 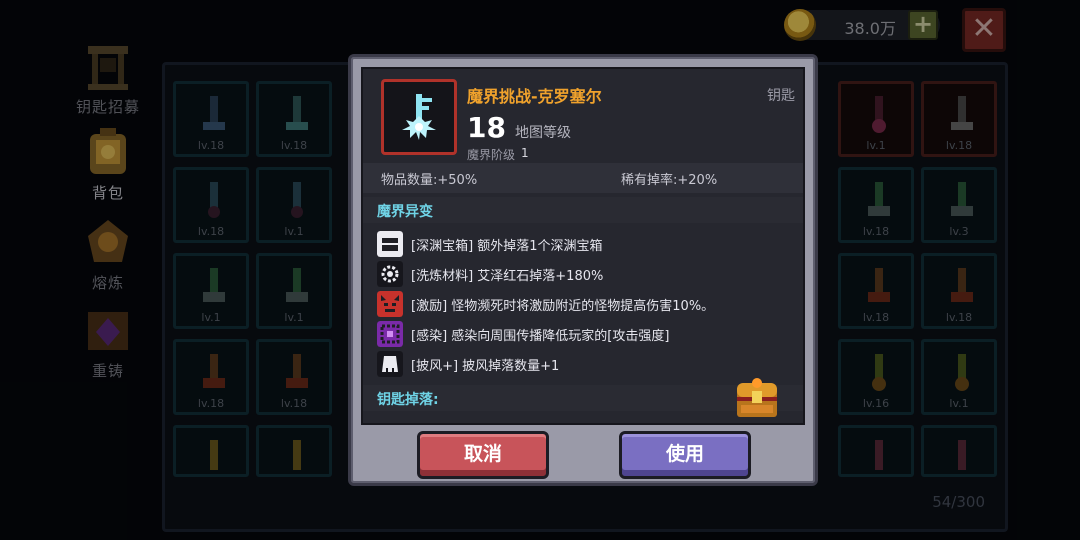 What do you see at coordinates (390, 304) in the screenshot?
I see `demon-face-icon` at bounding box center [390, 304].